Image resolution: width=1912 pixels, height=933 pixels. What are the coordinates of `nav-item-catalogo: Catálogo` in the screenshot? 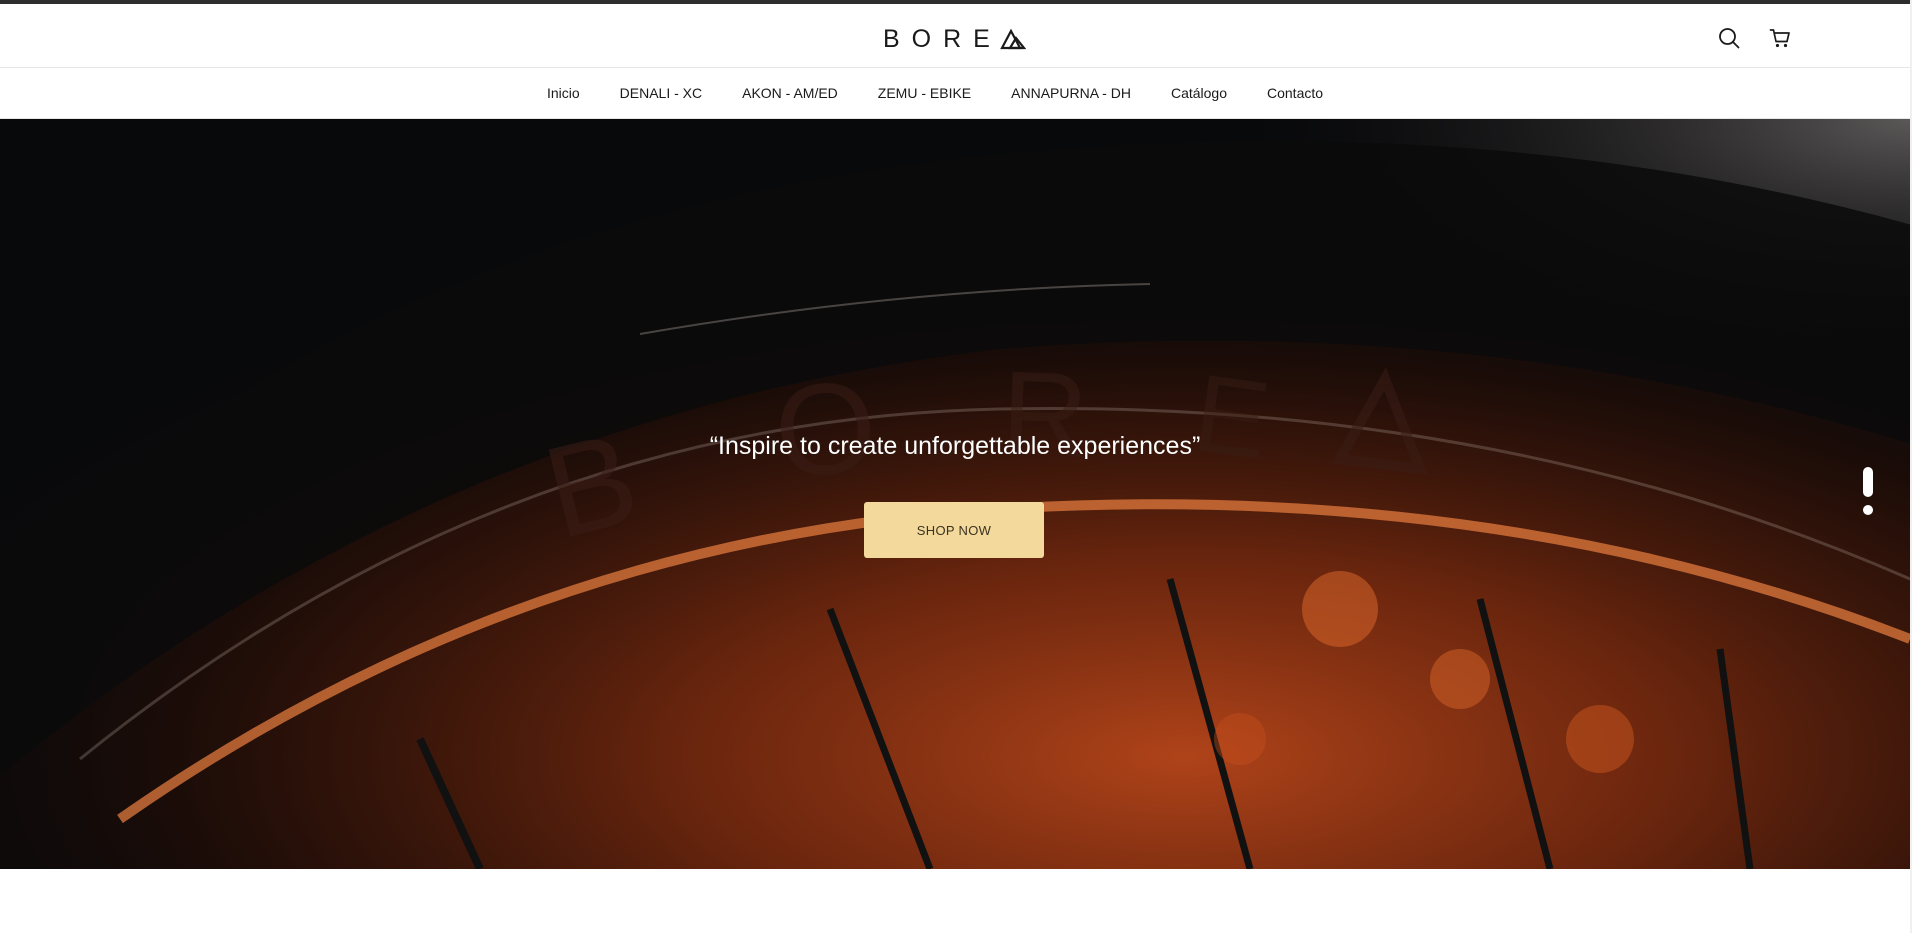 It's located at (1199, 93).